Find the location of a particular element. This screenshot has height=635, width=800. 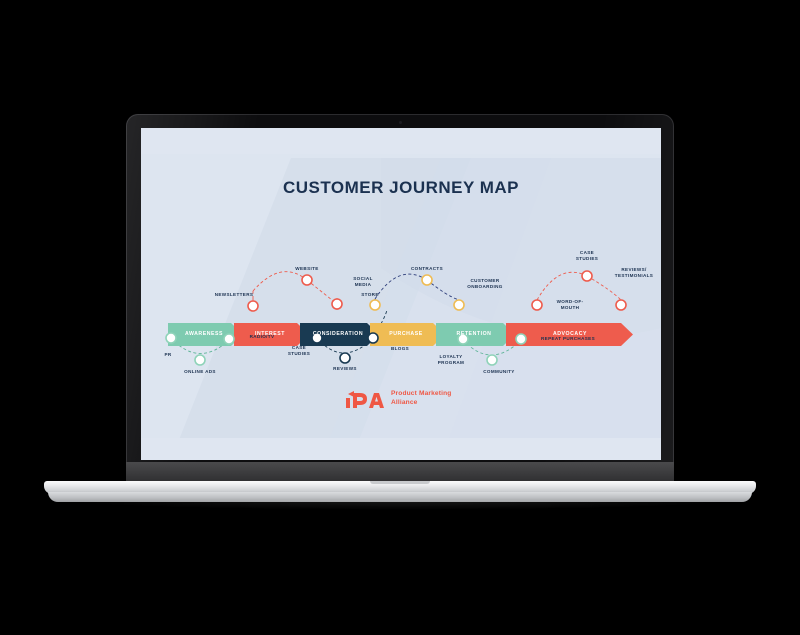

touchpoint-label-customer-onboarding: CUSTOMER ONBOARDING is located at coordinates (485, 283).